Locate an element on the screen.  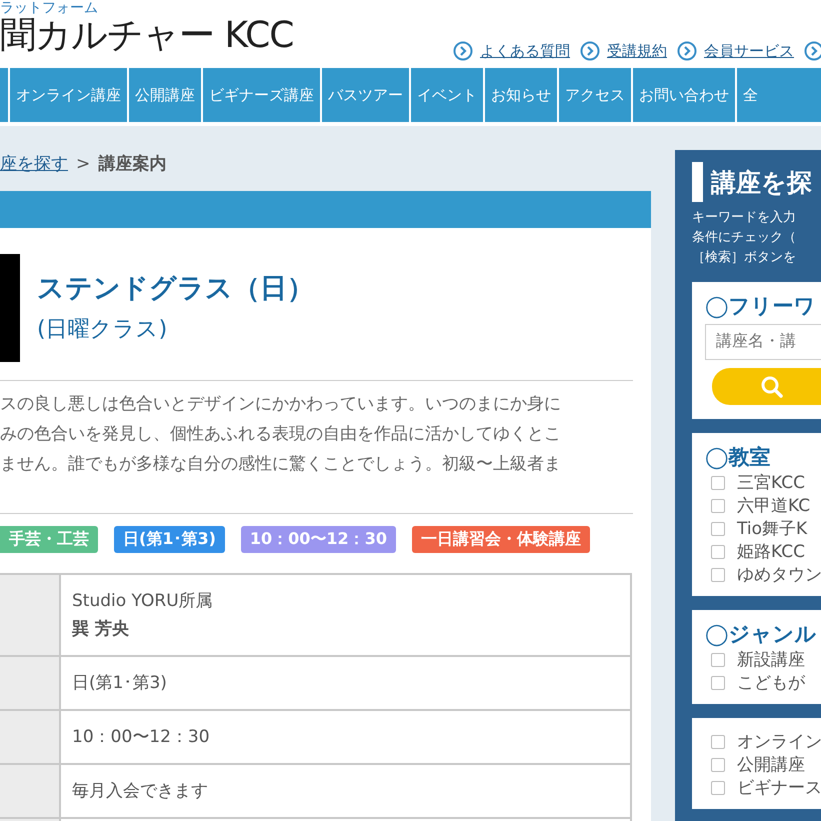
table-cell: 毎月入会できます is located at coordinates (346, 791).